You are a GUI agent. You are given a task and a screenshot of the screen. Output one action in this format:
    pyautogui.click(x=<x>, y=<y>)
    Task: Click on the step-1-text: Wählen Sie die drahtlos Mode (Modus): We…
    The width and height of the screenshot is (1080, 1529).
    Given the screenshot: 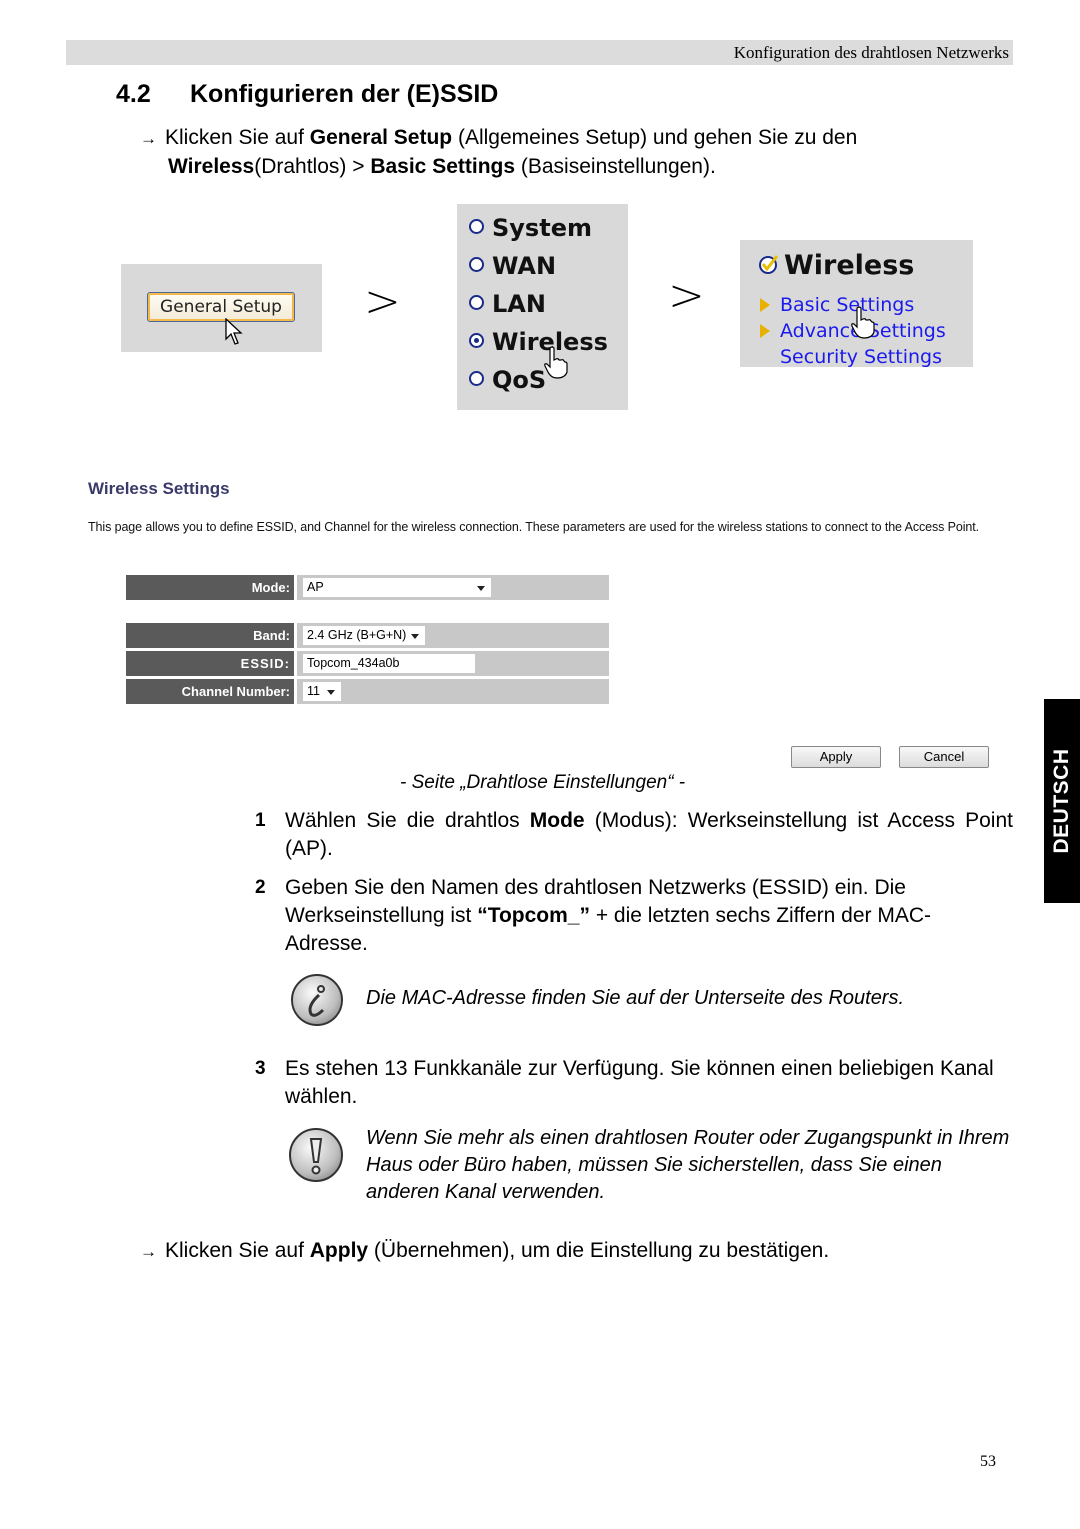 What is the action you would take?
    pyautogui.click(x=649, y=834)
    